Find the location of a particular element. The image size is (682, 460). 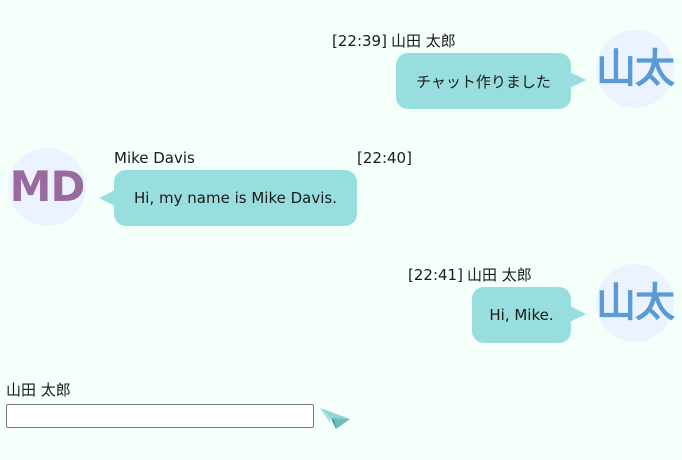

message-timestamp: [22:40] is located at coordinates (384, 158).